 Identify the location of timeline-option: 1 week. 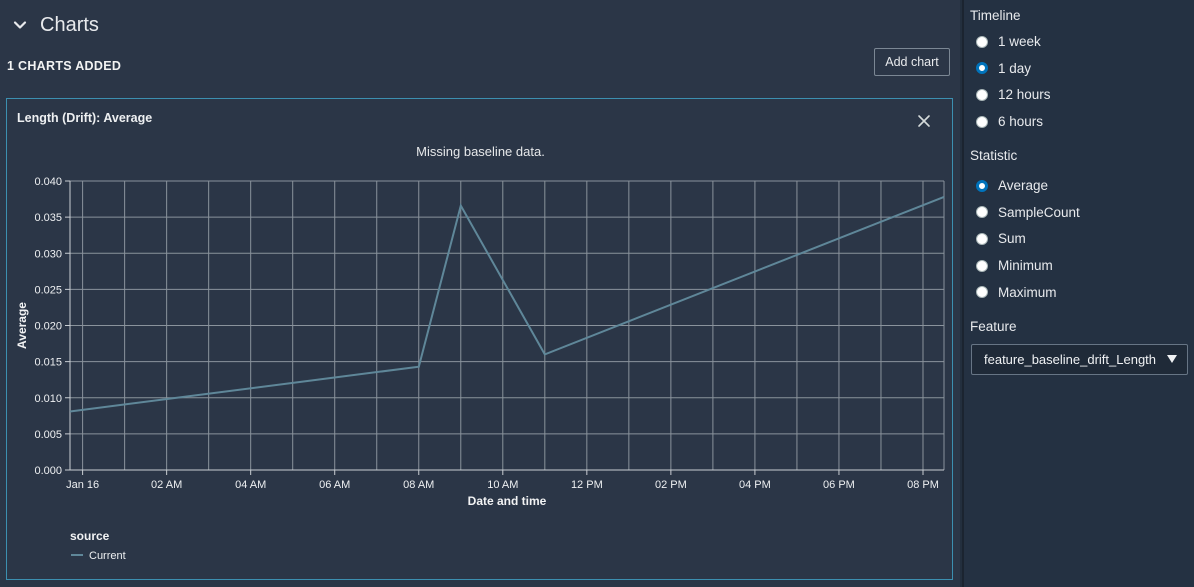
(1008, 41).